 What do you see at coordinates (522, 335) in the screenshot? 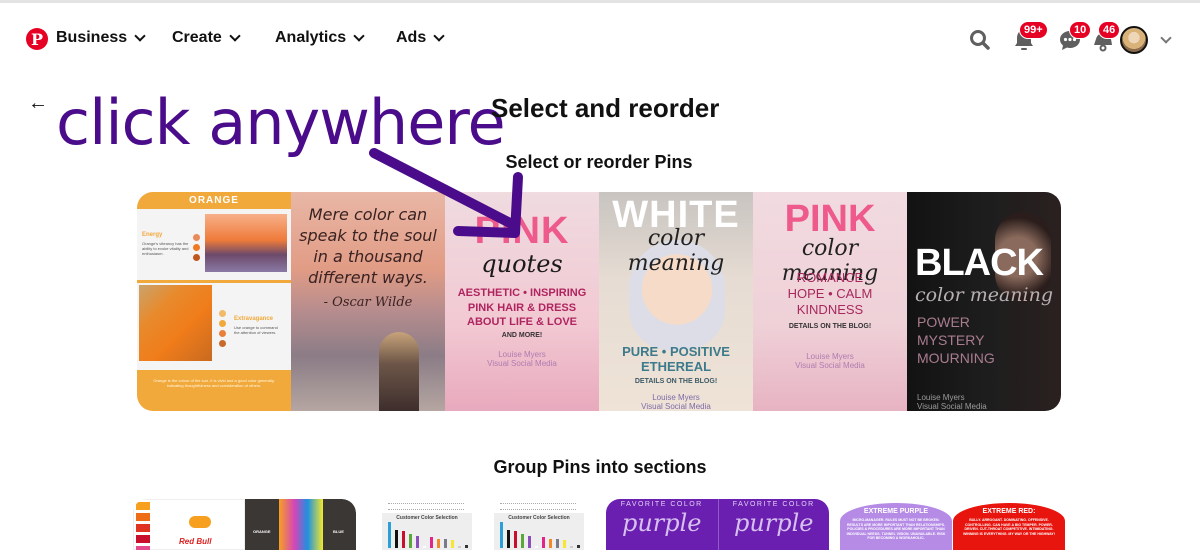
I see `pin-small-text: AND MORE!` at bounding box center [522, 335].